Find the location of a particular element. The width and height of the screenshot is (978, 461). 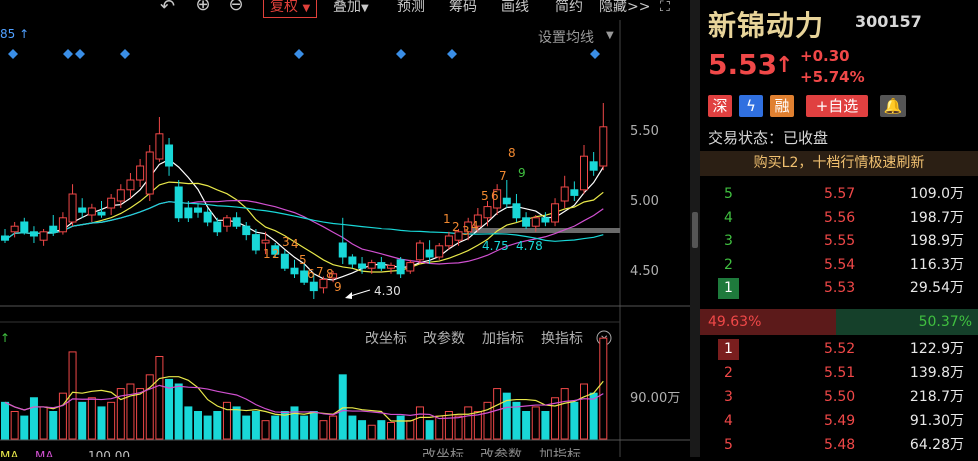

stock-code: 300157 is located at coordinates (888, 21).